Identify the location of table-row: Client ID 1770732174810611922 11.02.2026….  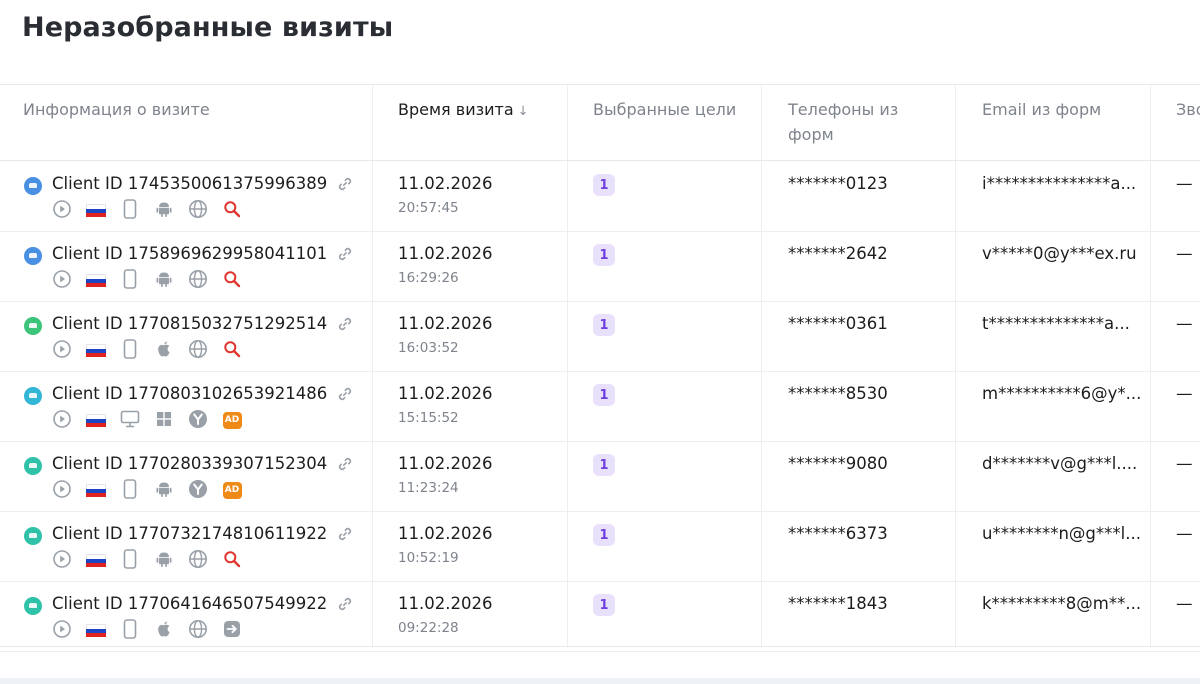
(600, 547).